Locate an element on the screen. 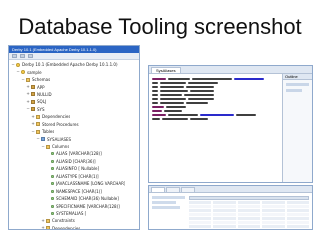 The height and width of the screenshot is (240, 320). tree-item: + APP is located at coordinates (74, 86).